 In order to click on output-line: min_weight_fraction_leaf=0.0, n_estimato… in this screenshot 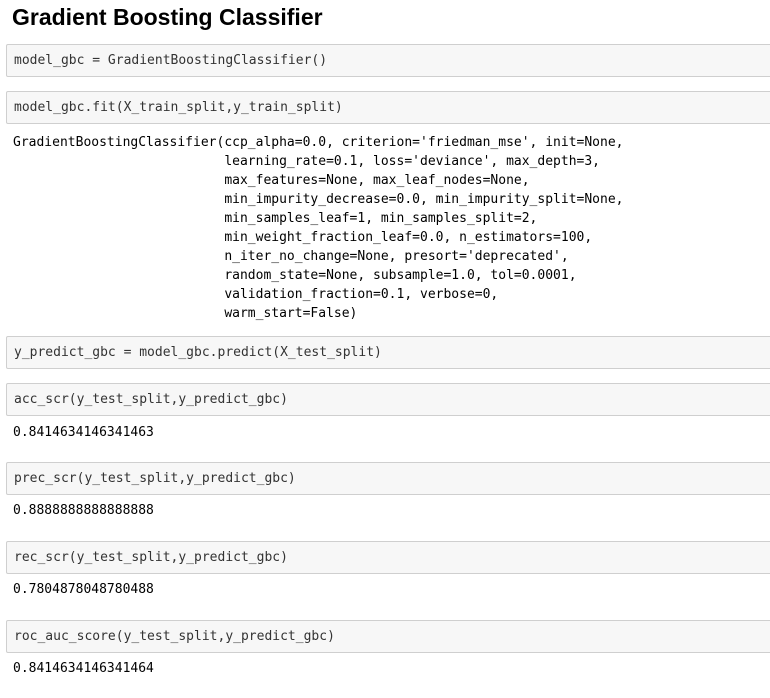, I will do `click(303, 237)`.